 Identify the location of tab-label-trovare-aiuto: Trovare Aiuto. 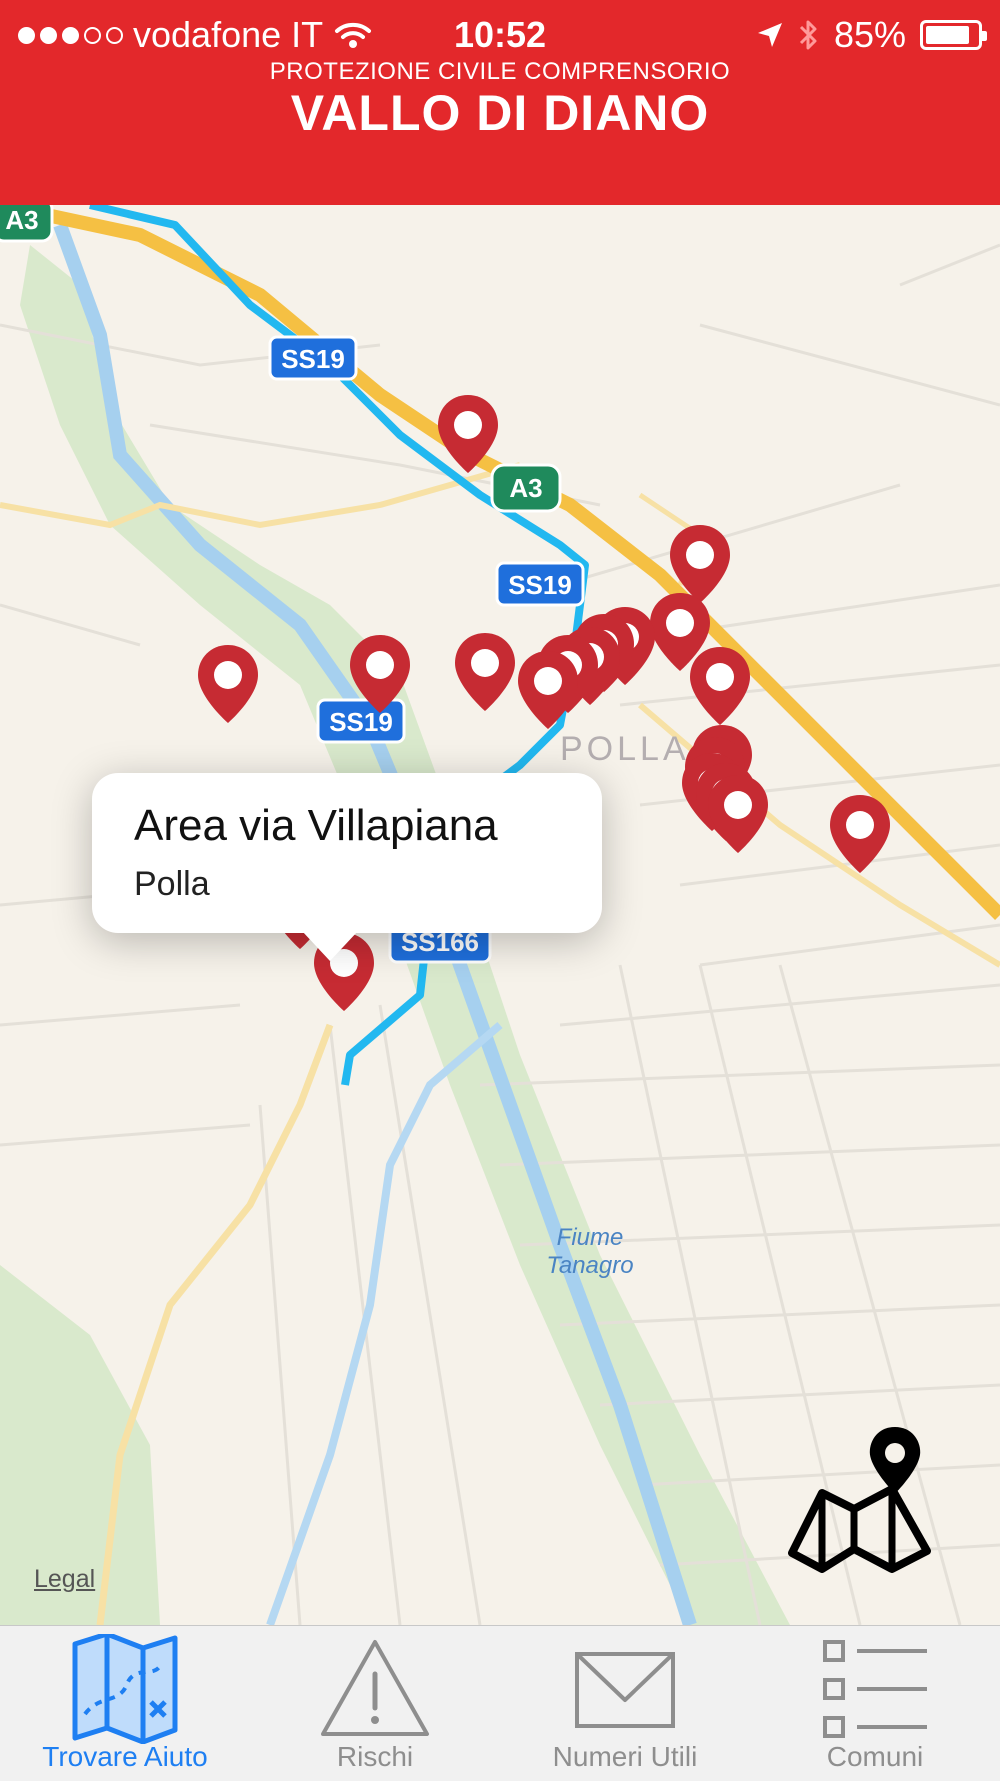
(125, 1756).